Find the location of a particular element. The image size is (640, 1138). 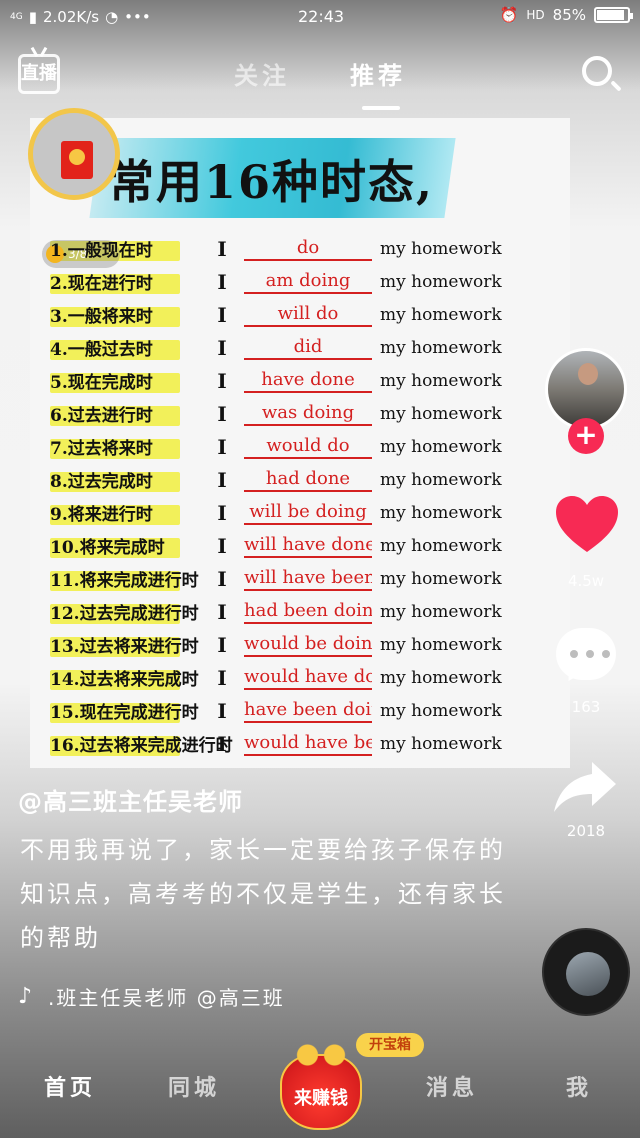

tense-verb: would have done is located at coordinates (308, 678).